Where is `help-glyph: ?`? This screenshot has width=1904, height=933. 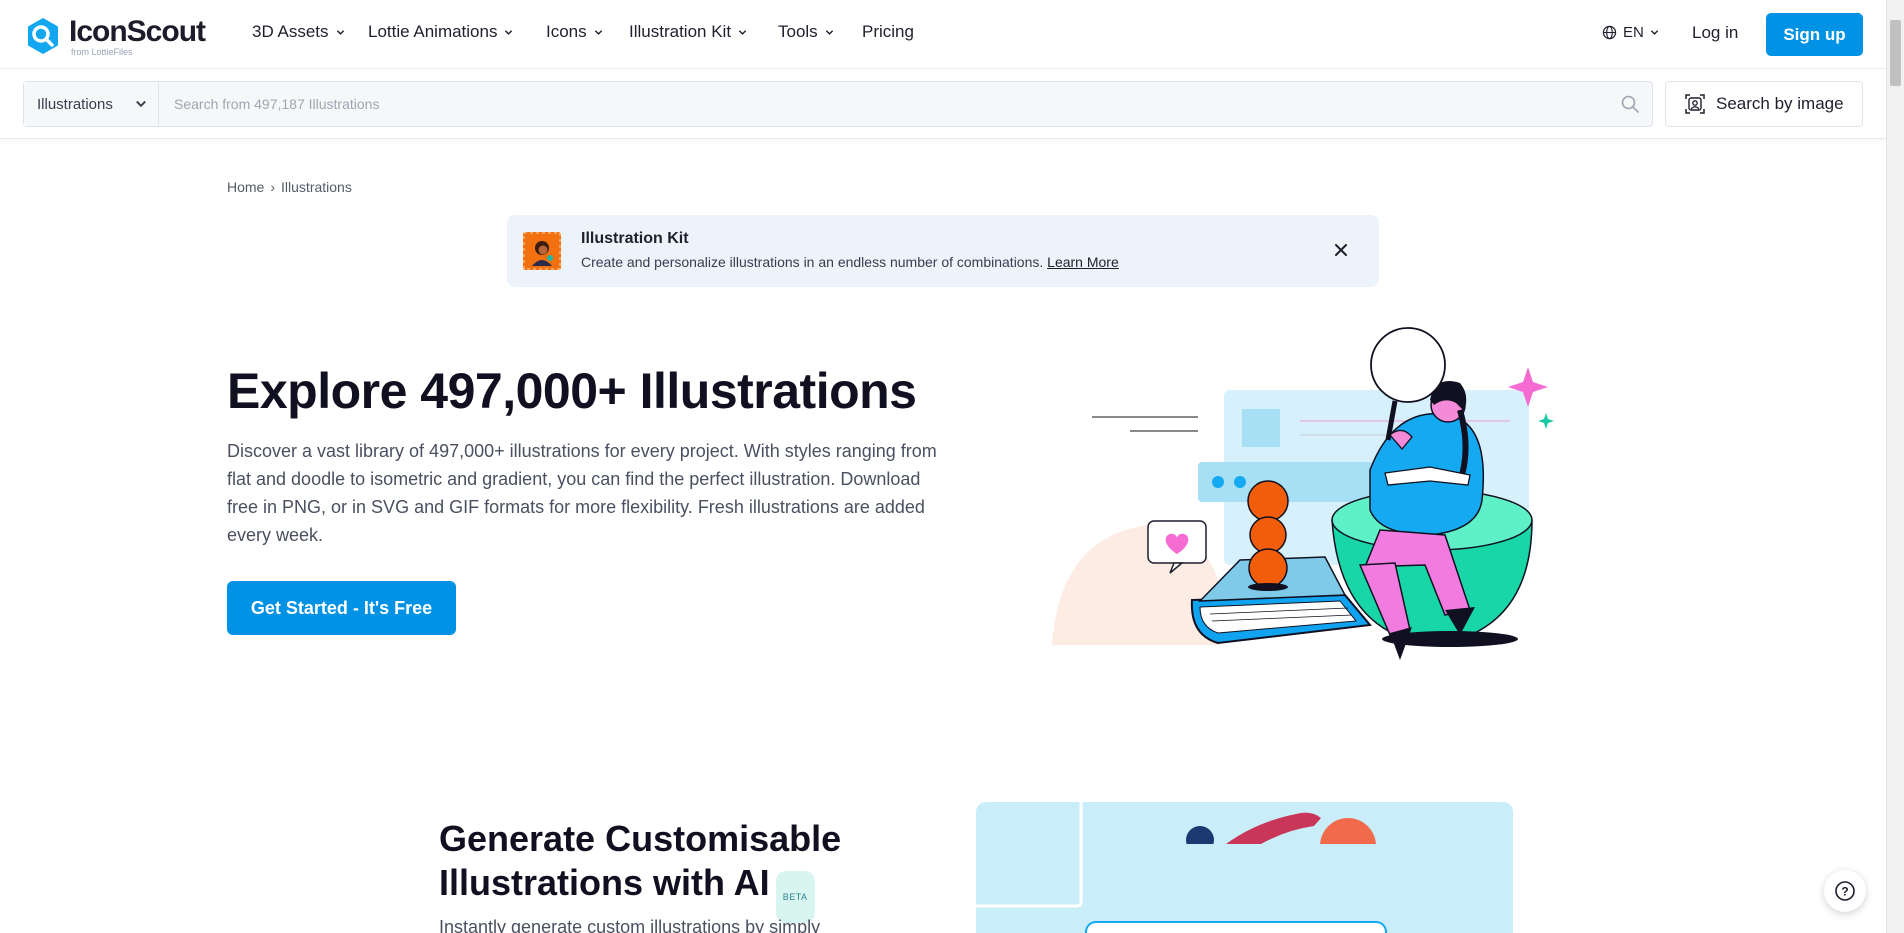
help-glyph: ? is located at coordinates (1844, 892).